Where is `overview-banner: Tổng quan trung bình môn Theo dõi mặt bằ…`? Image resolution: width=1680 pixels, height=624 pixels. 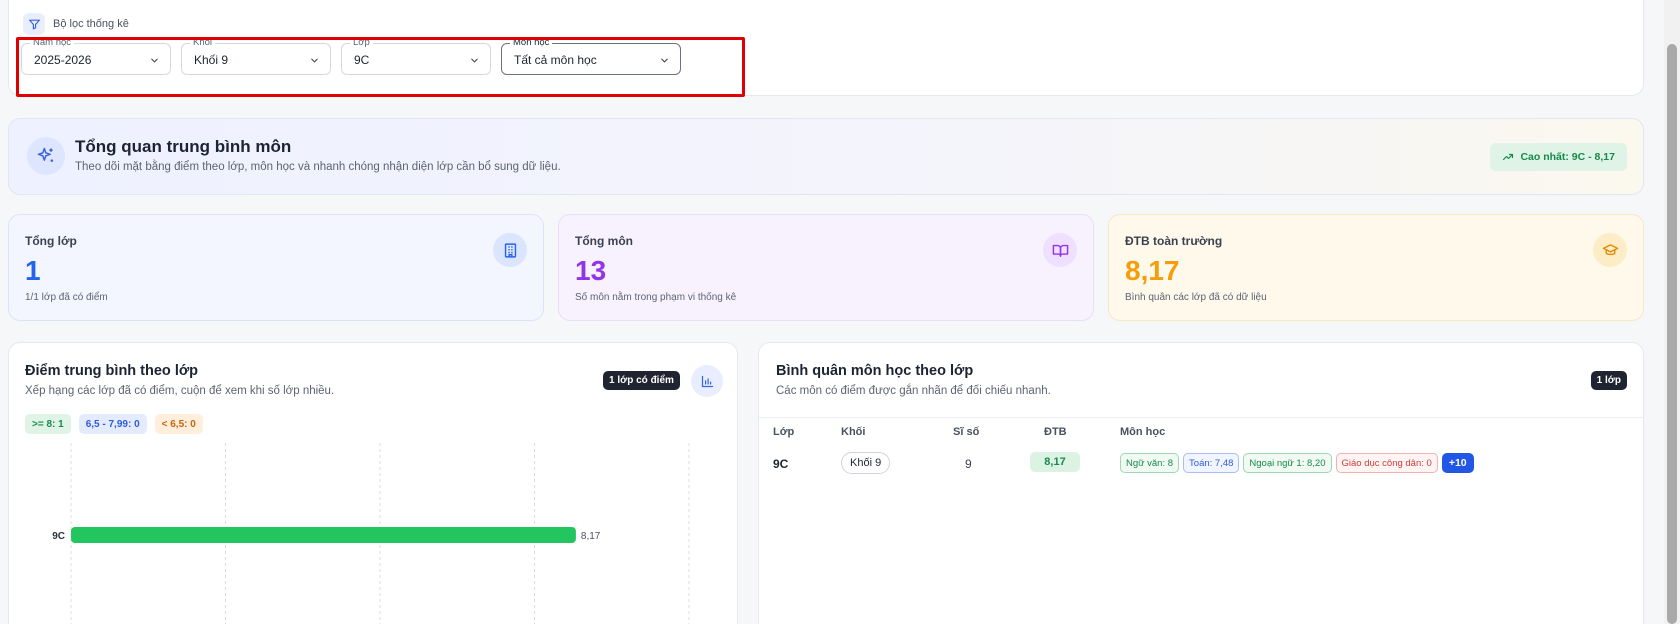 overview-banner: Tổng quan trung bình môn Theo dõi mặt bằ… is located at coordinates (826, 156).